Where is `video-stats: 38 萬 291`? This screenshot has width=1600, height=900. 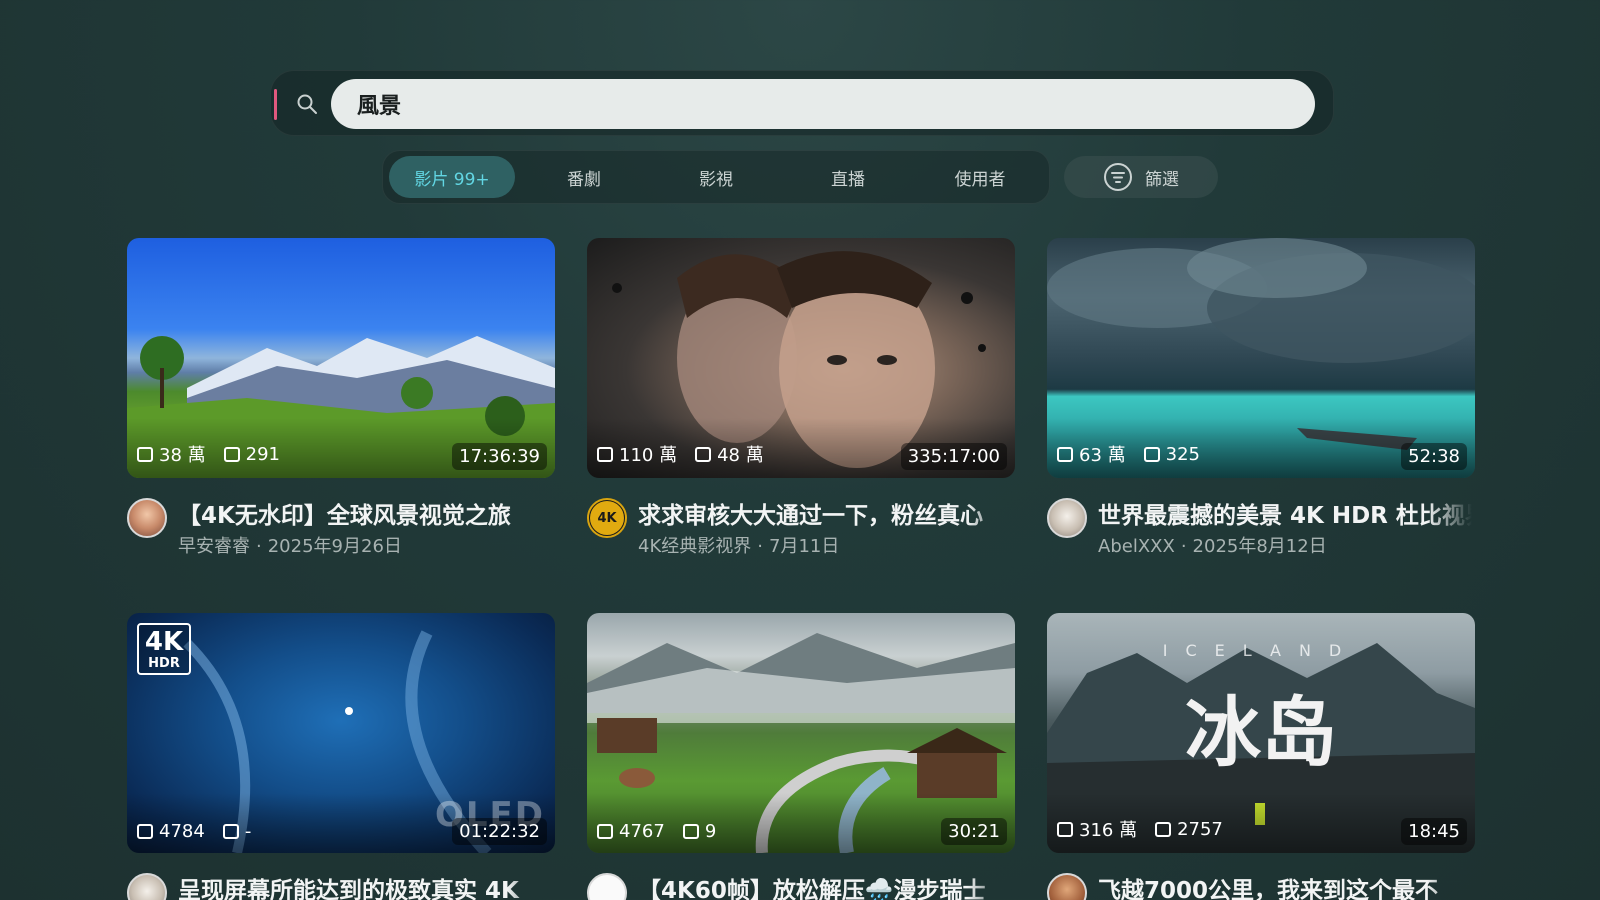 video-stats: 38 萬 291 is located at coordinates (208, 454).